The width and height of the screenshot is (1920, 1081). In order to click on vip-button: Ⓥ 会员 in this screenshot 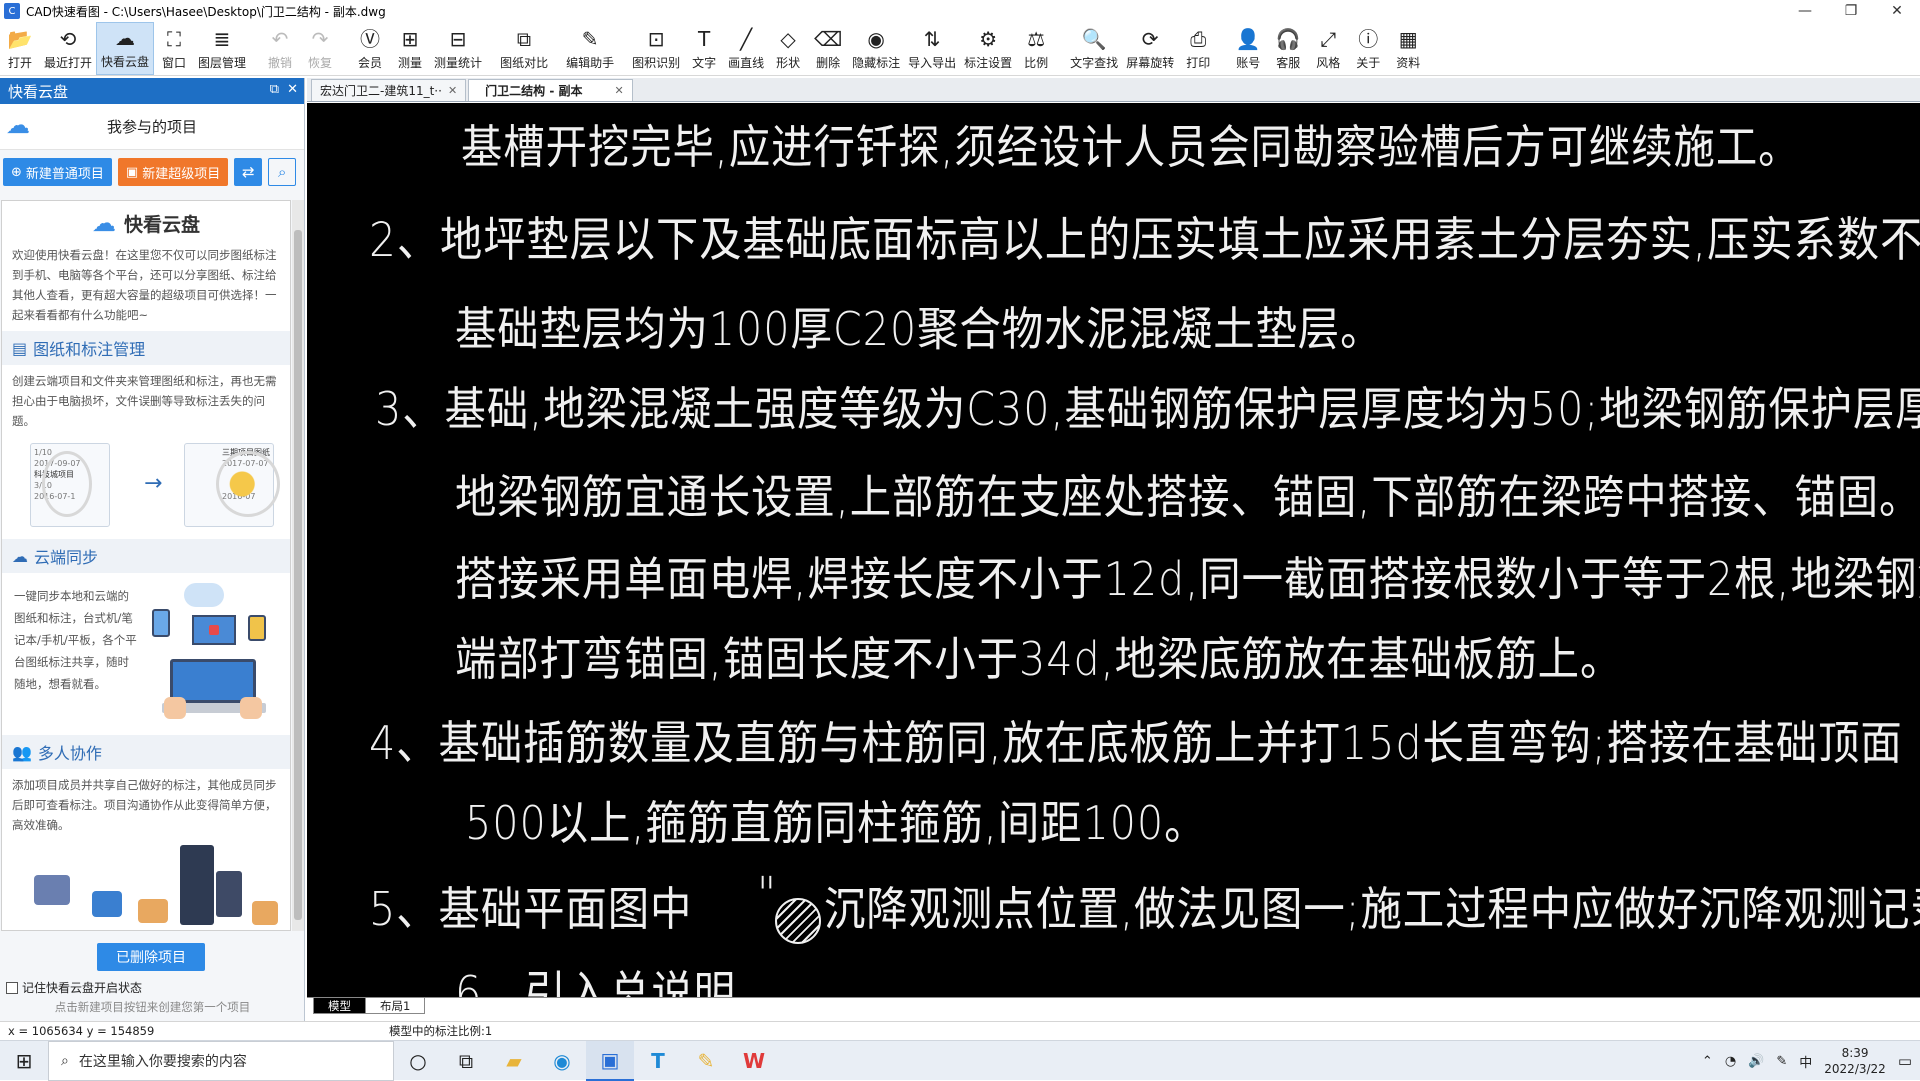, I will do `click(370, 48)`.